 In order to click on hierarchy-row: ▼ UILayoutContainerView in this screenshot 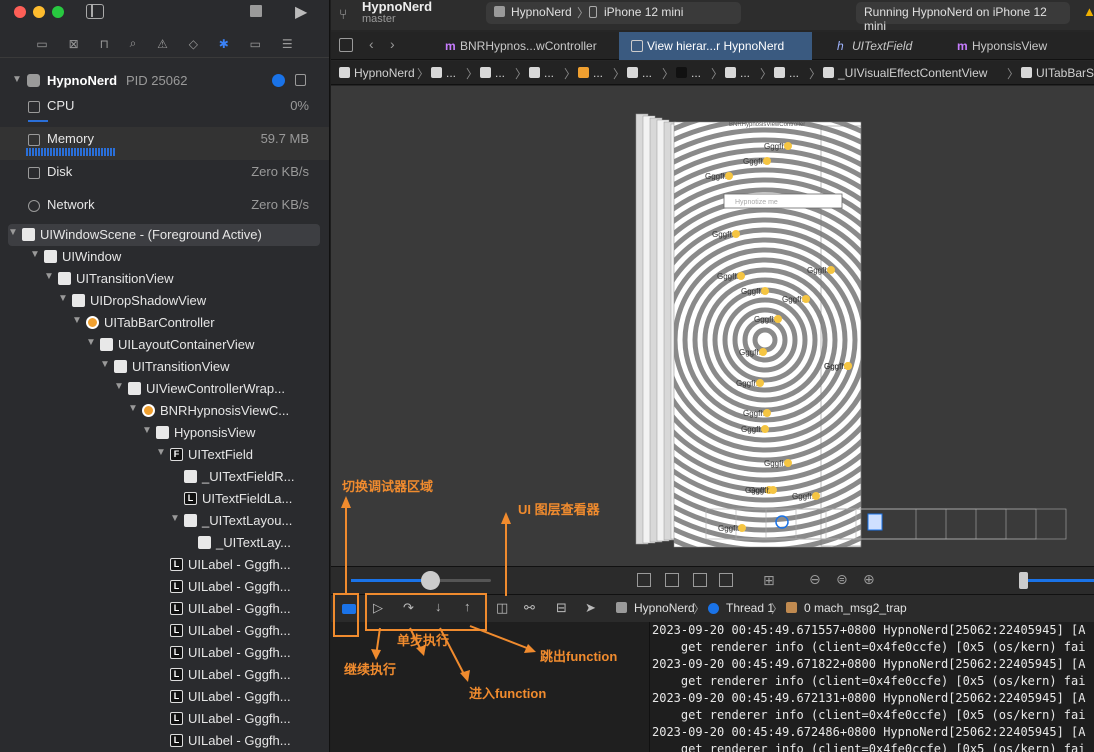, I will do `click(164, 345)`.